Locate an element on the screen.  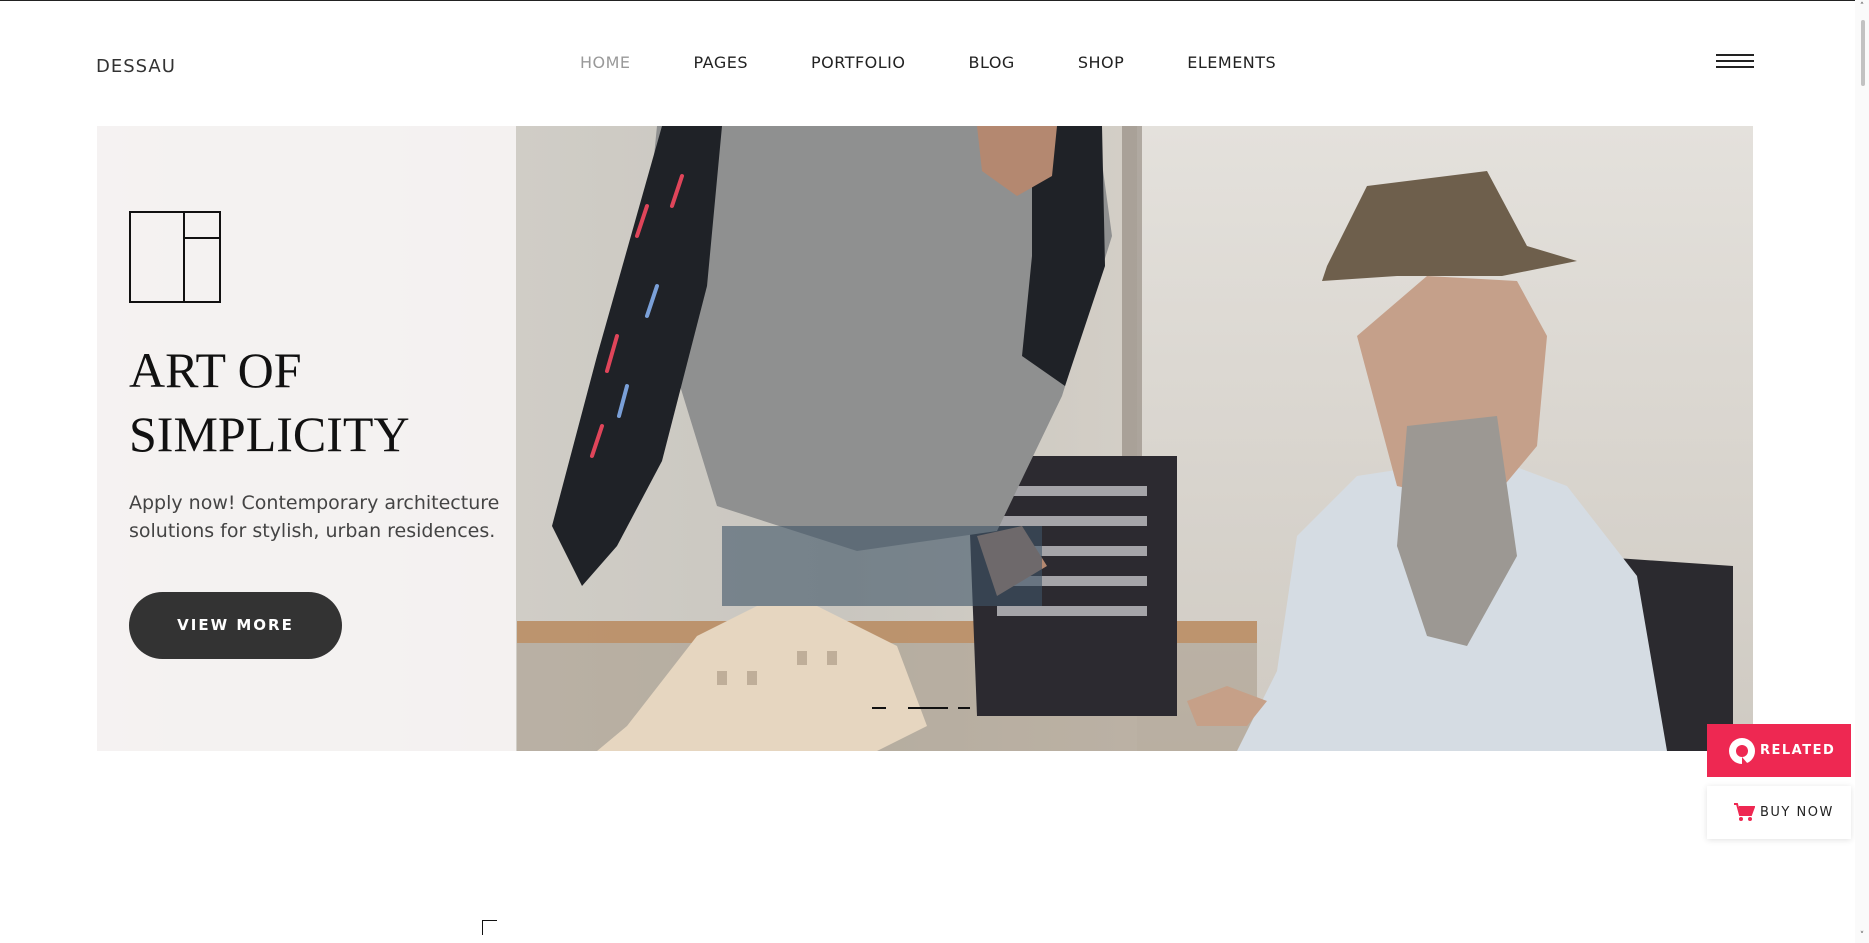
buy-now-button: BUY NOW is located at coordinates (1779, 812).